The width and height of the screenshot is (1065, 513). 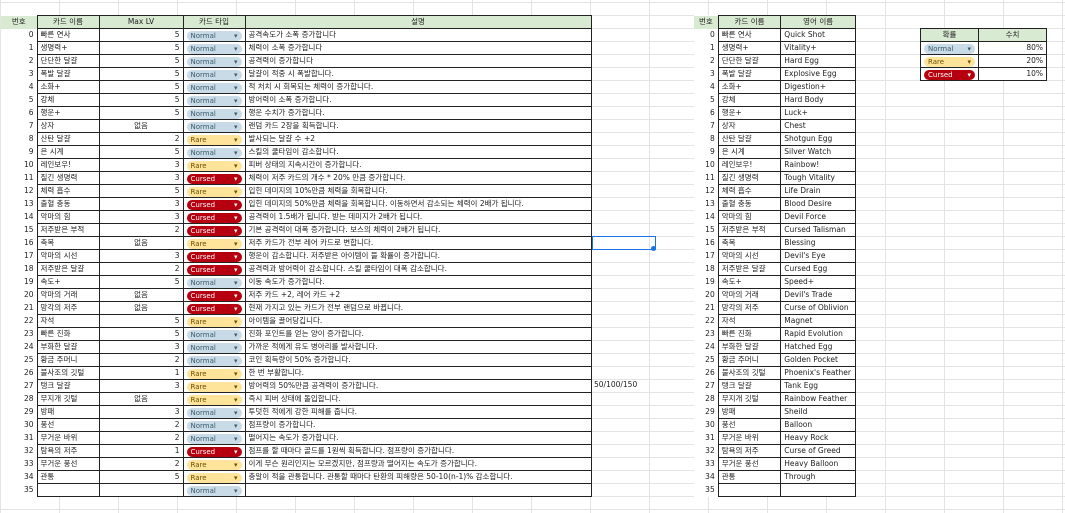 I want to click on card-name-cell: 행운+, so click(x=749, y=113).